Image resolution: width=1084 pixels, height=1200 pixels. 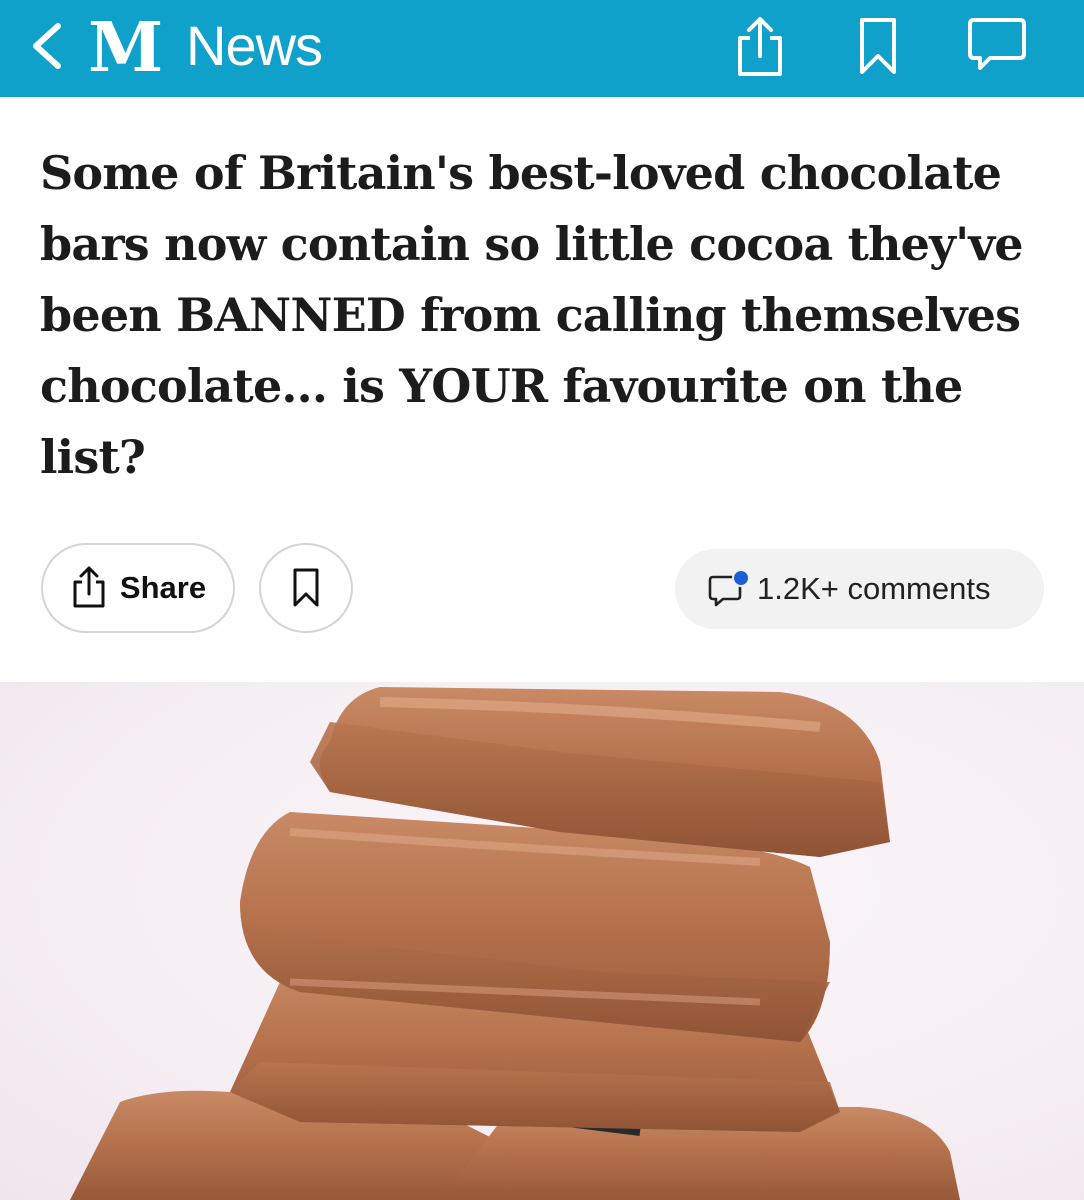 What do you see at coordinates (125, 48) in the screenshot?
I see `brand-logo: M` at bounding box center [125, 48].